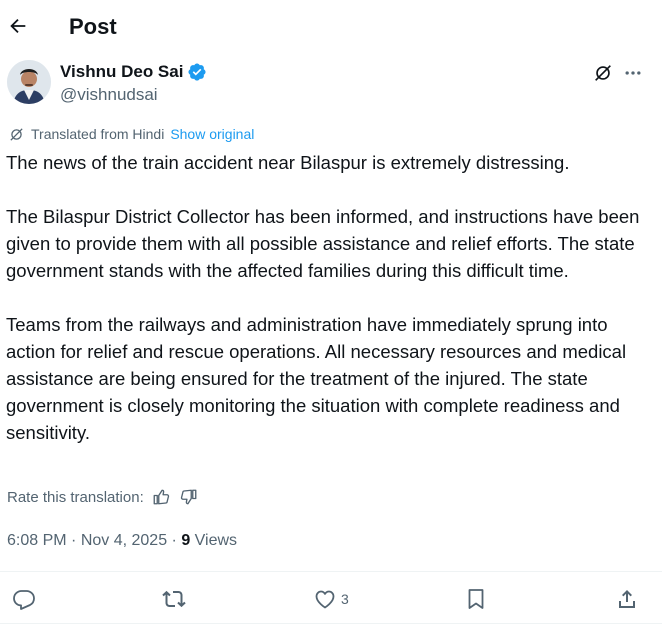 The height and width of the screenshot is (637, 672). Describe the element at coordinates (325, 599) in the screenshot. I see `heart-icon` at that location.